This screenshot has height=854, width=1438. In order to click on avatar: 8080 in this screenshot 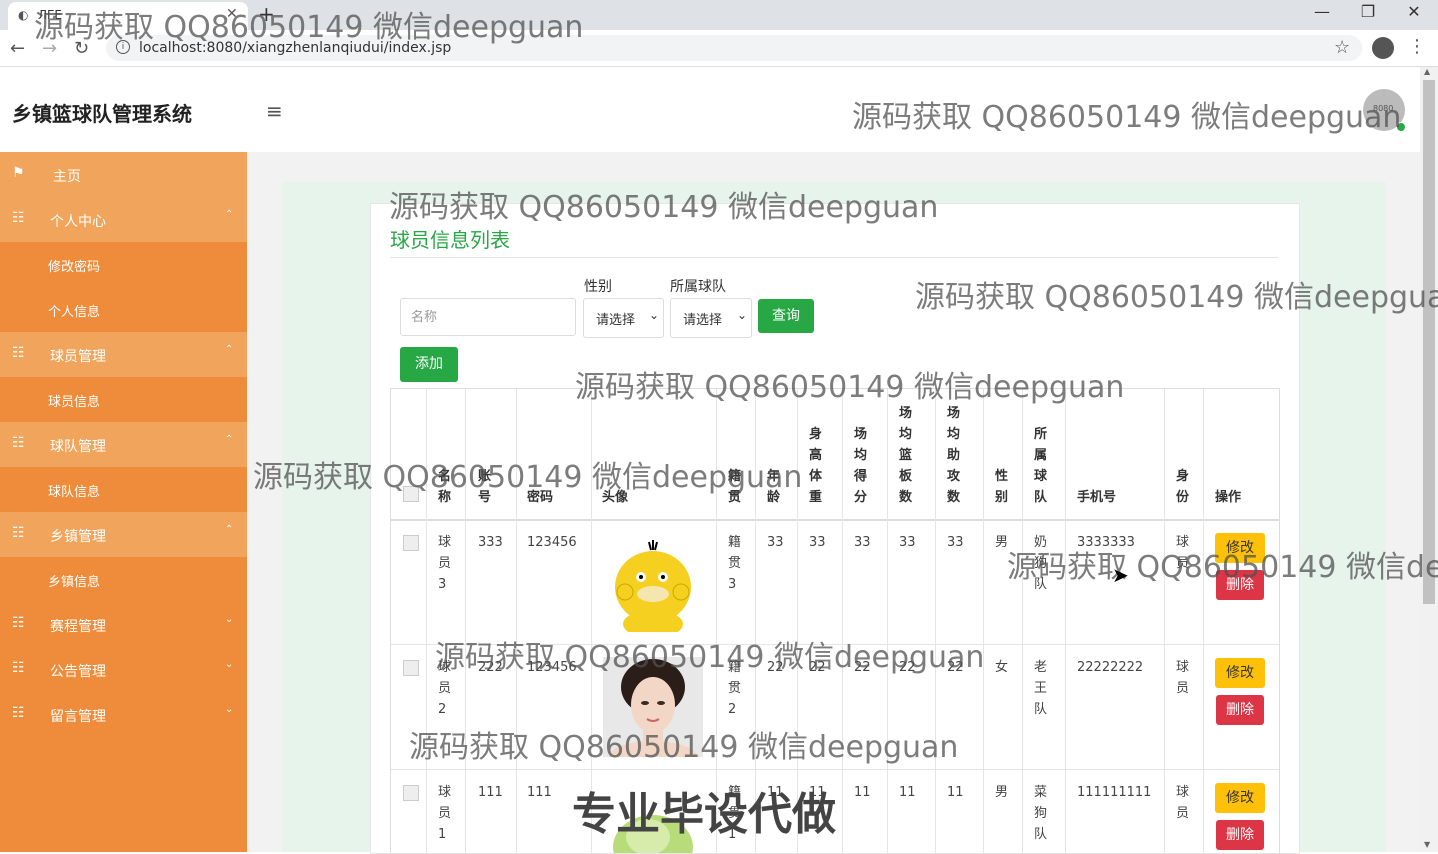, I will do `click(1384, 110)`.